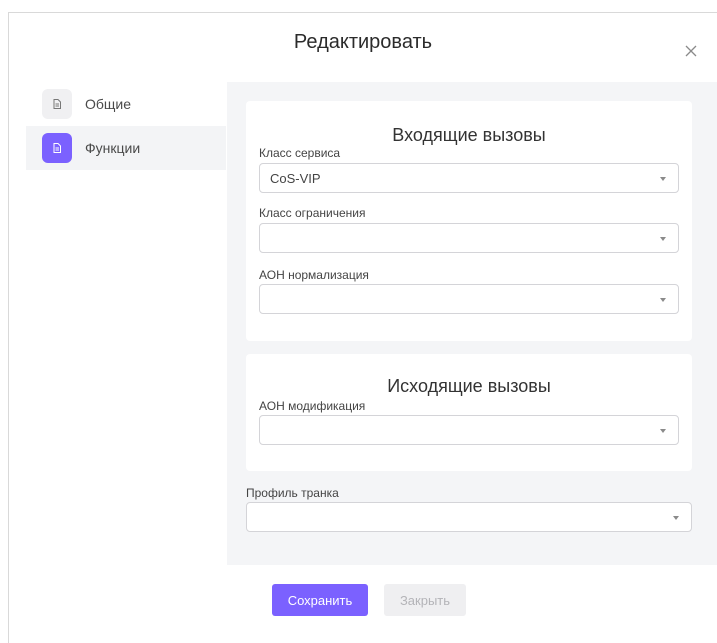 The image size is (717, 643). What do you see at coordinates (469, 412) in the screenshot?
I see `outgoing-calls-card: Исходящие вызовы АОН модификация` at bounding box center [469, 412].